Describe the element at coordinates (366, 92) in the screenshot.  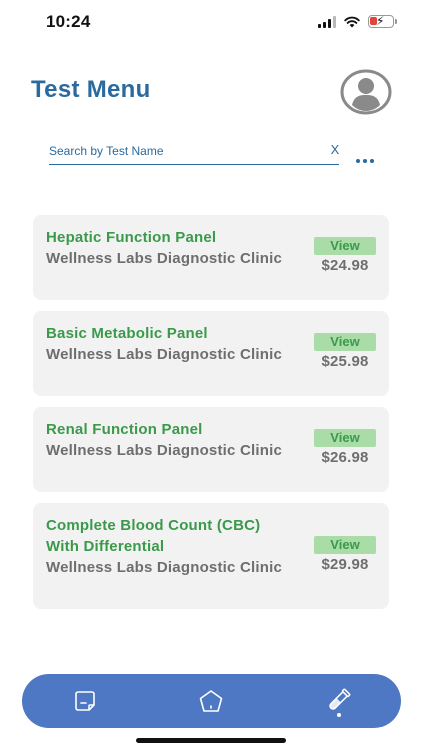
I see `user-avatar-icon` at that location.